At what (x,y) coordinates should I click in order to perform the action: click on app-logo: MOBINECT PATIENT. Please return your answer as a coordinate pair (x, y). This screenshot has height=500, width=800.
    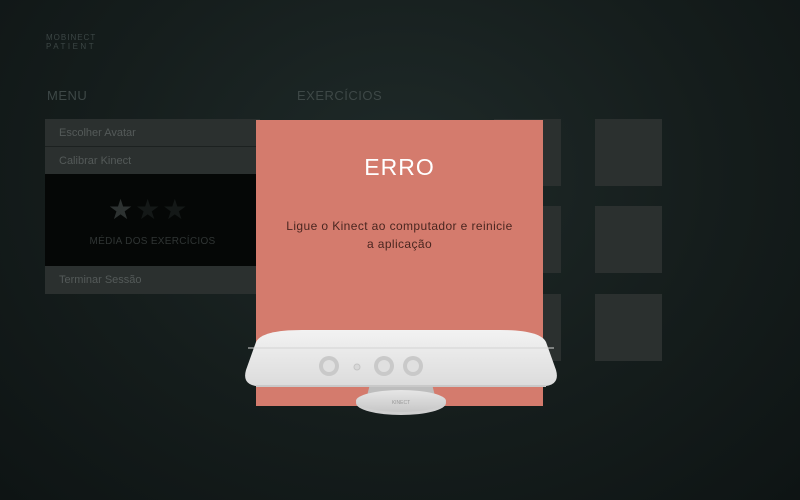
    Looking at the image, I should click on (71, 42).